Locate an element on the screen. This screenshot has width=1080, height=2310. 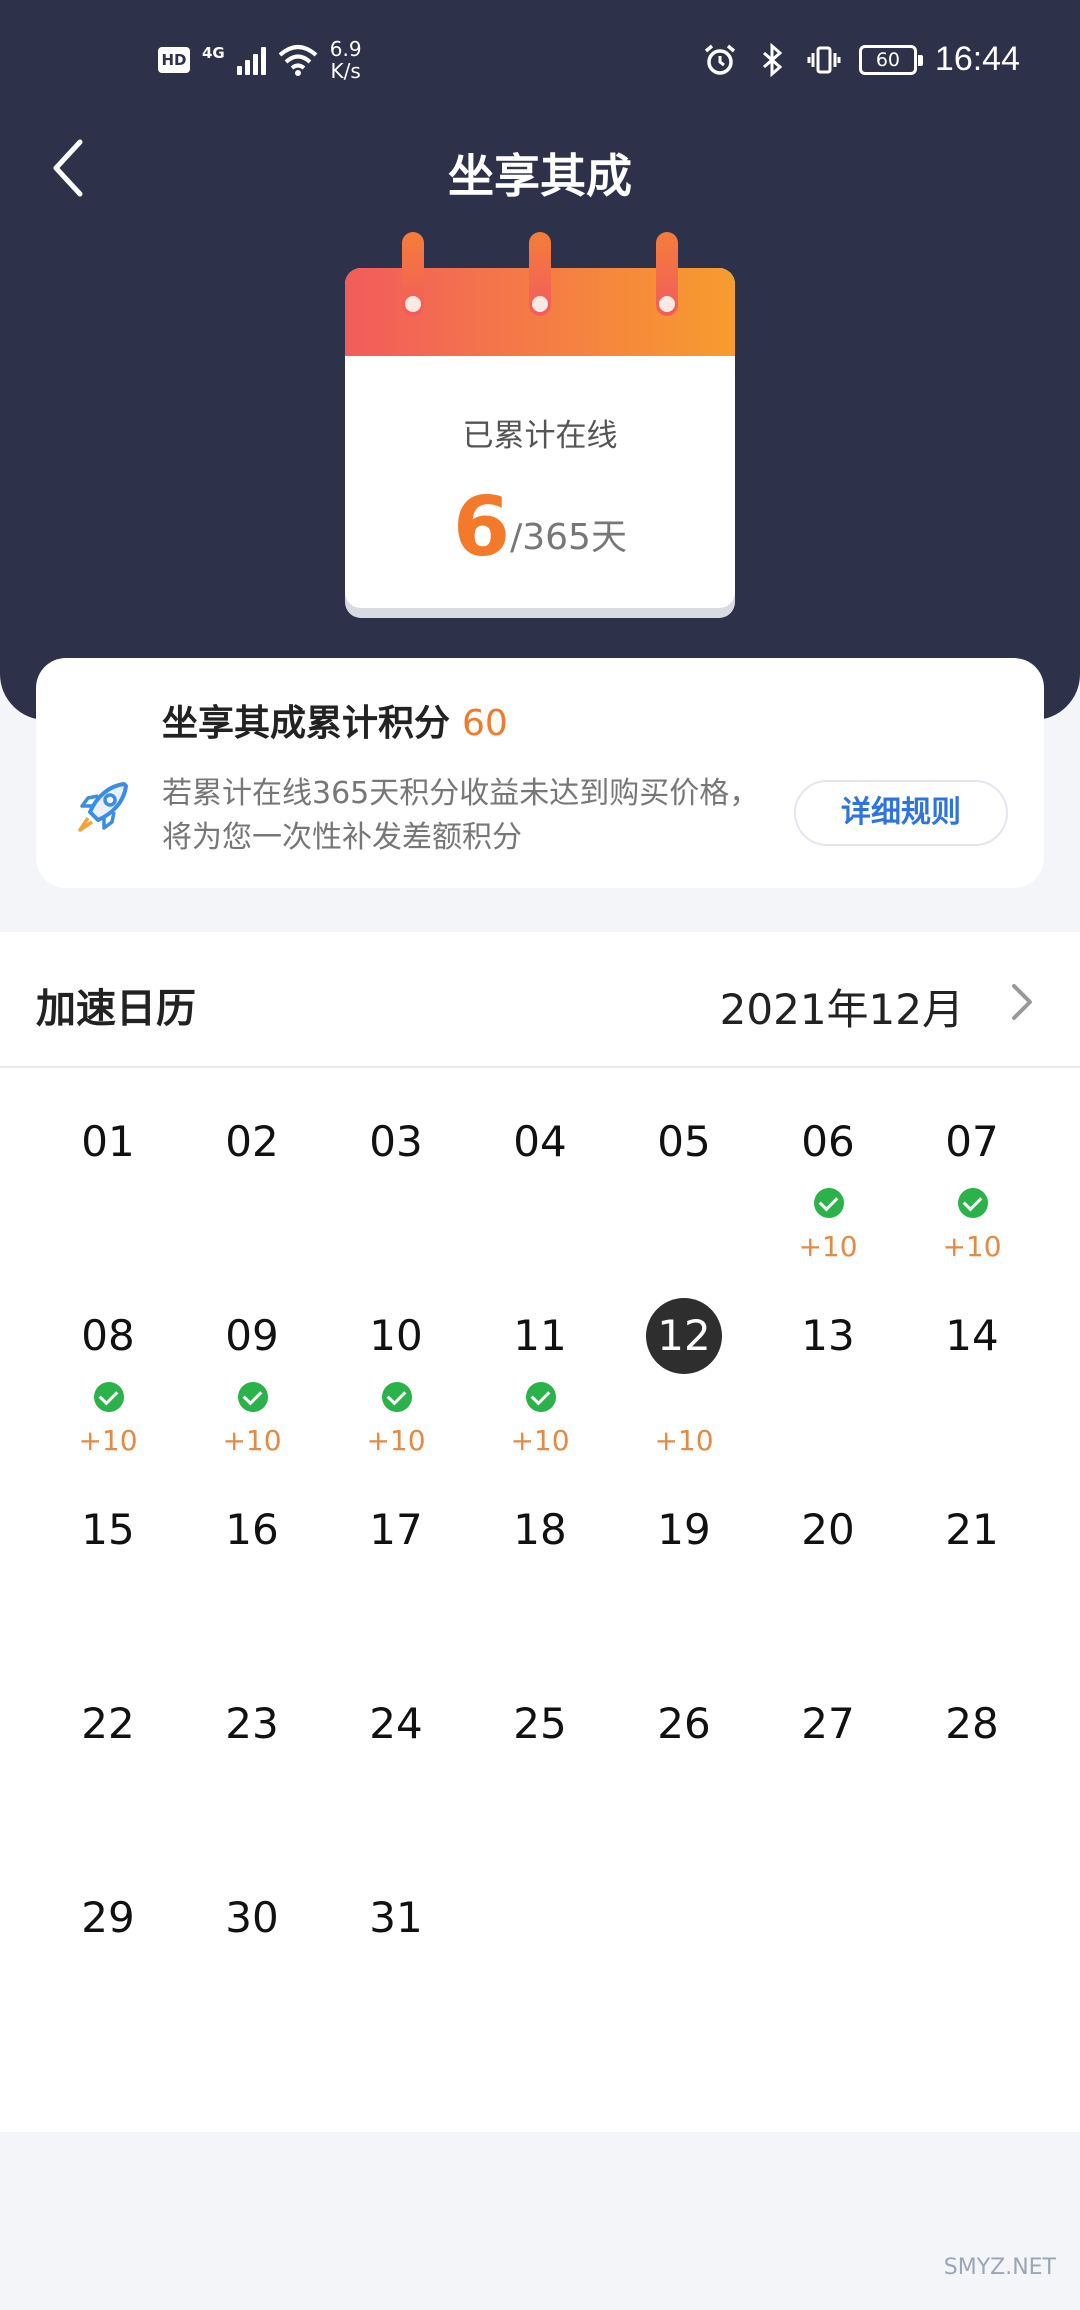
days-online: 6 is located at coordinates (482, 527).